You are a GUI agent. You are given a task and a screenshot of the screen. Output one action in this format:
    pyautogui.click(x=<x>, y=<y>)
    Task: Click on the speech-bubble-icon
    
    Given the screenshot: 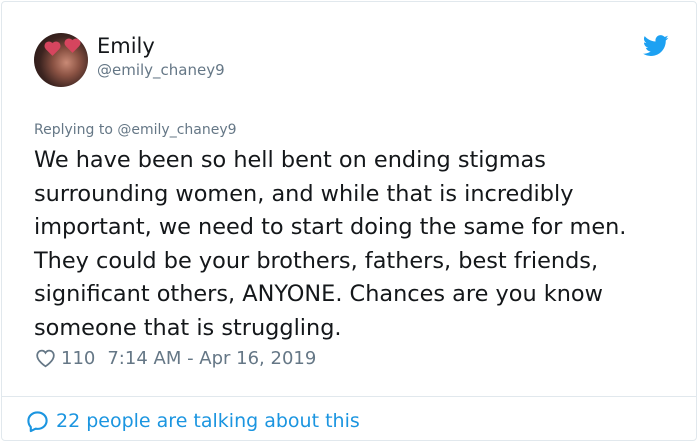 What is the action you would take?
    pyautogui.click(x=37, y=421)
    